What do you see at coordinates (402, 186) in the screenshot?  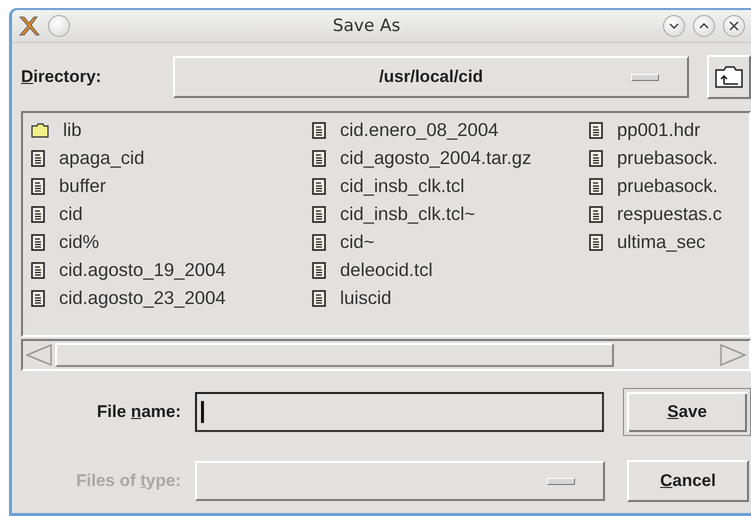 I see `file-name: cid_insb_clk.tcl` at bounding box center [402, 186].